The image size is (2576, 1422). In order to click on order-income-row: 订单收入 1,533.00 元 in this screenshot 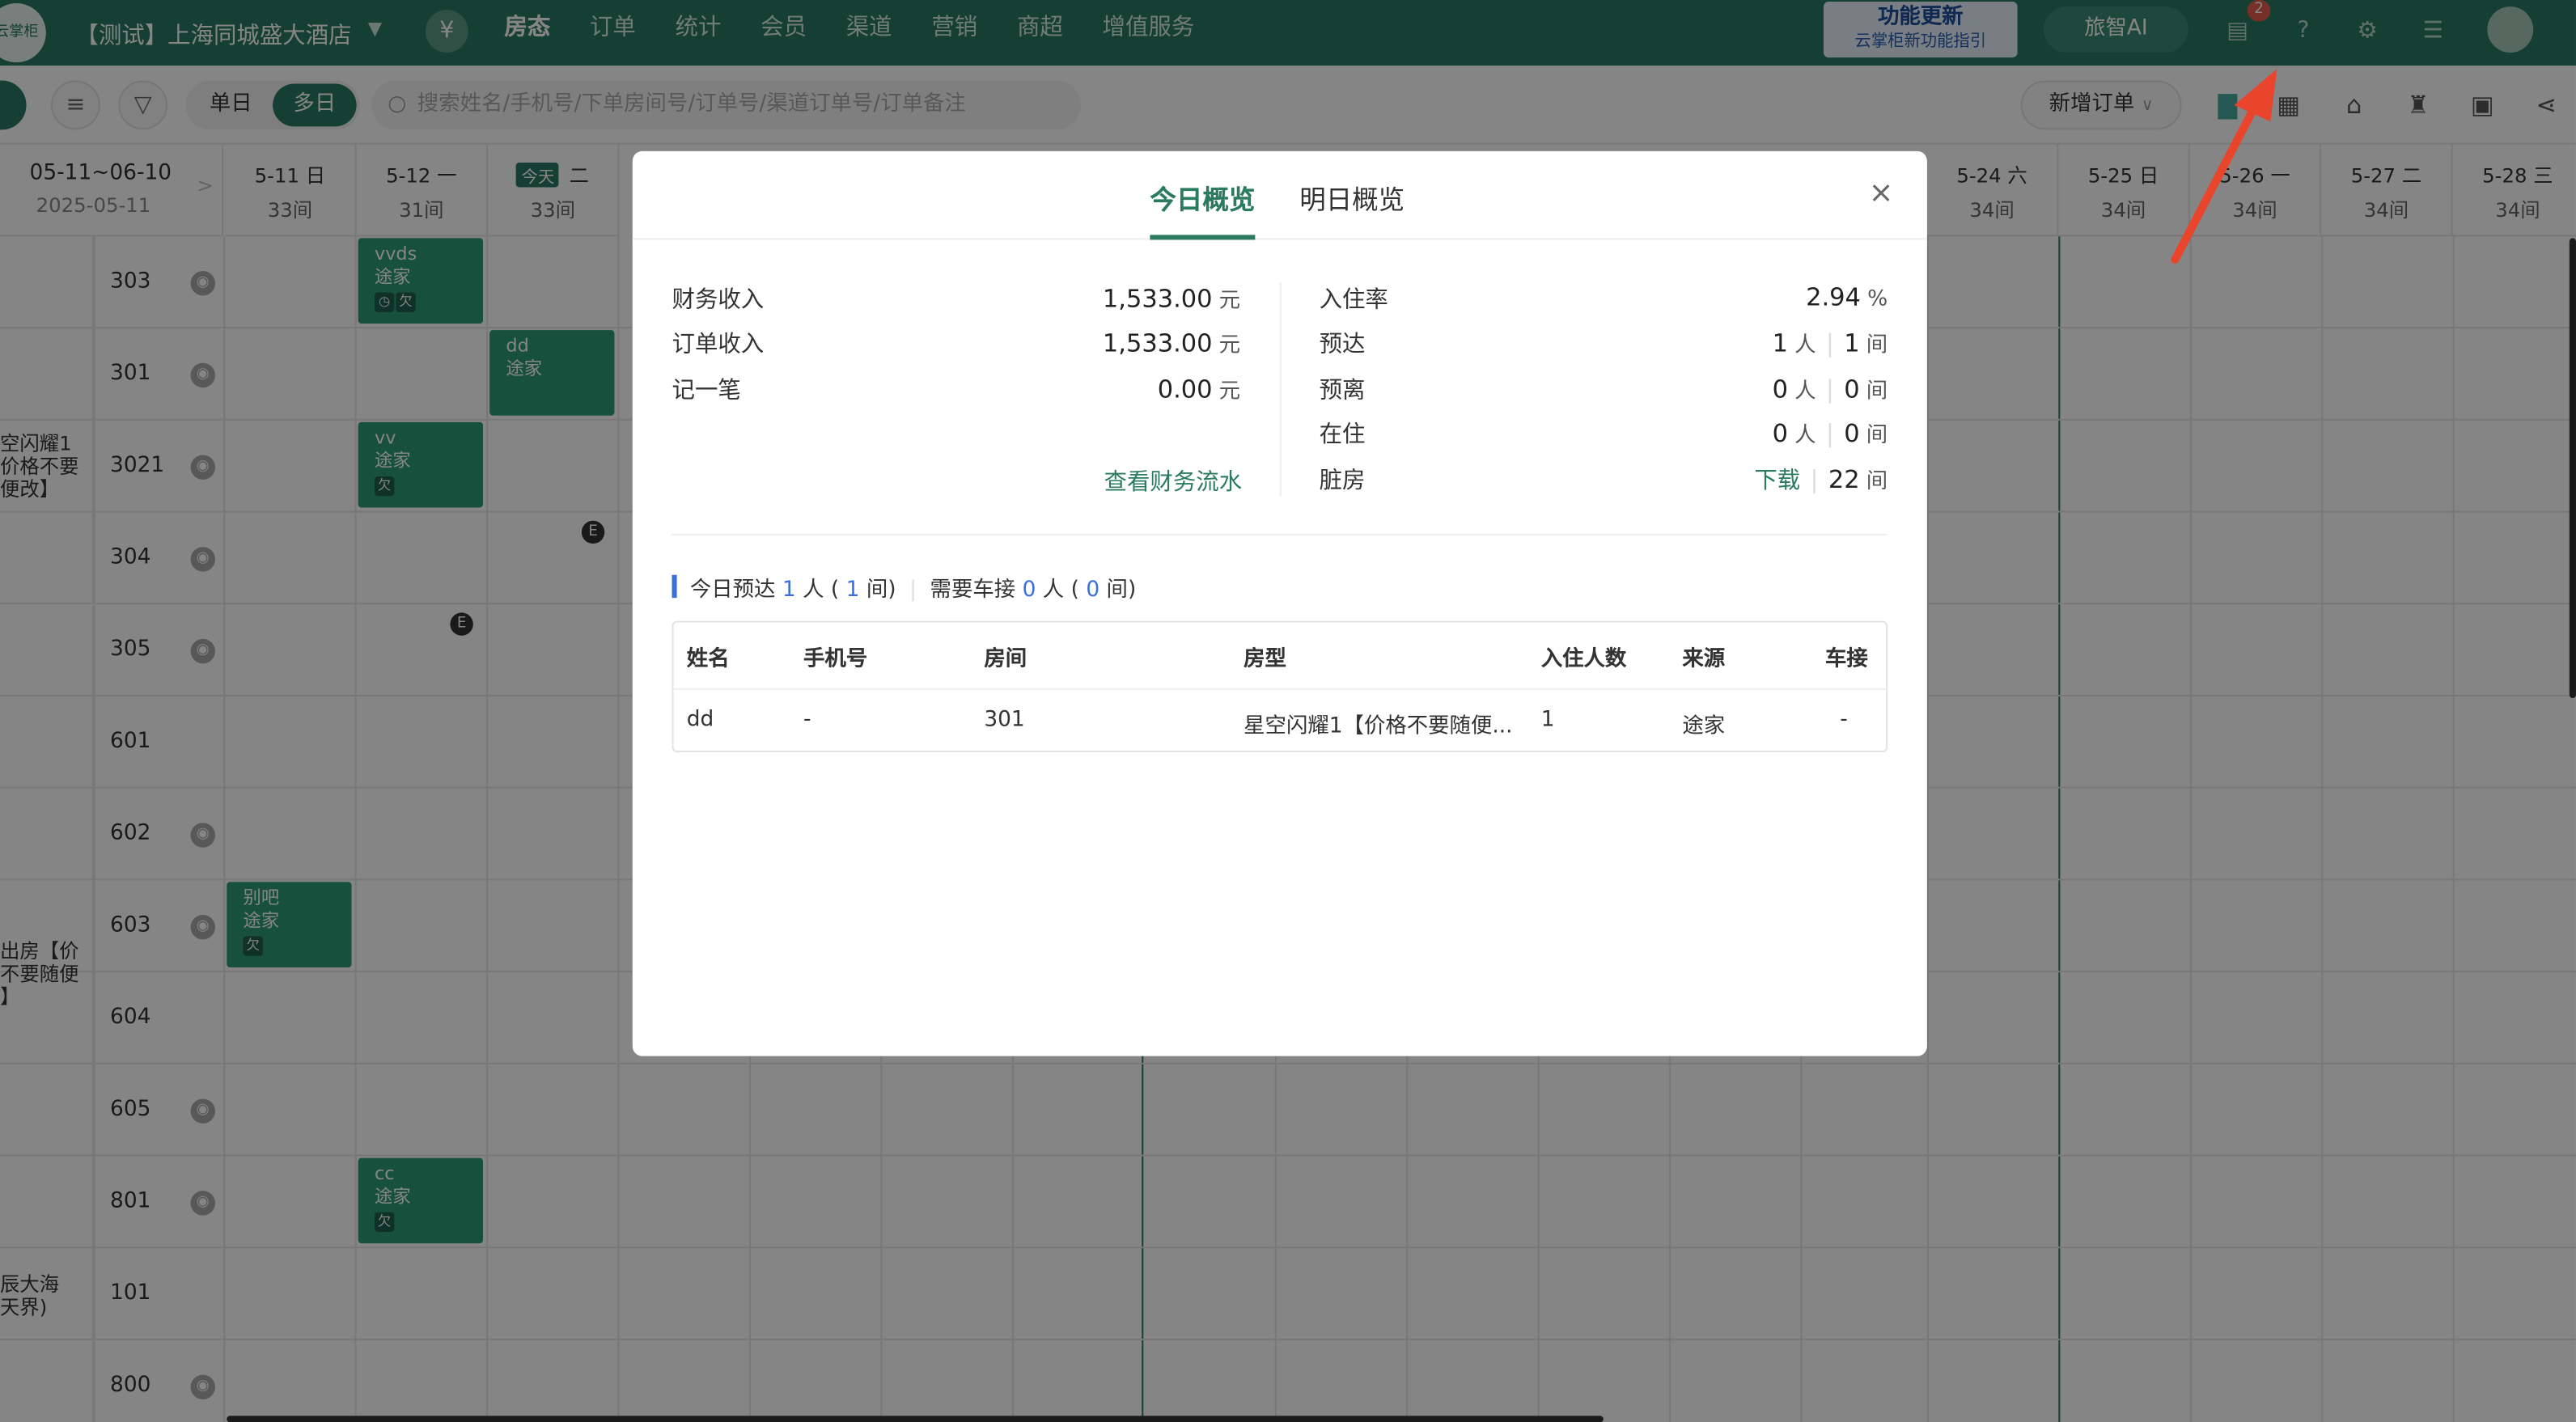, I will do `click(956, 343)`.